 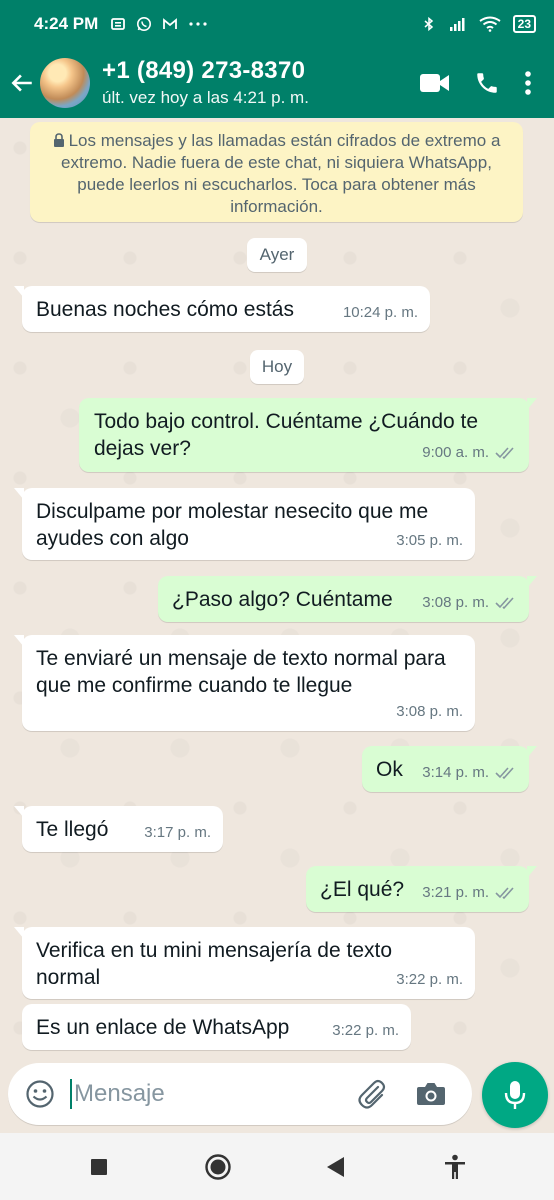 I want to click on message-bubble-outgoing: Ok 3:14 p. m., so click(x=449, y=769).